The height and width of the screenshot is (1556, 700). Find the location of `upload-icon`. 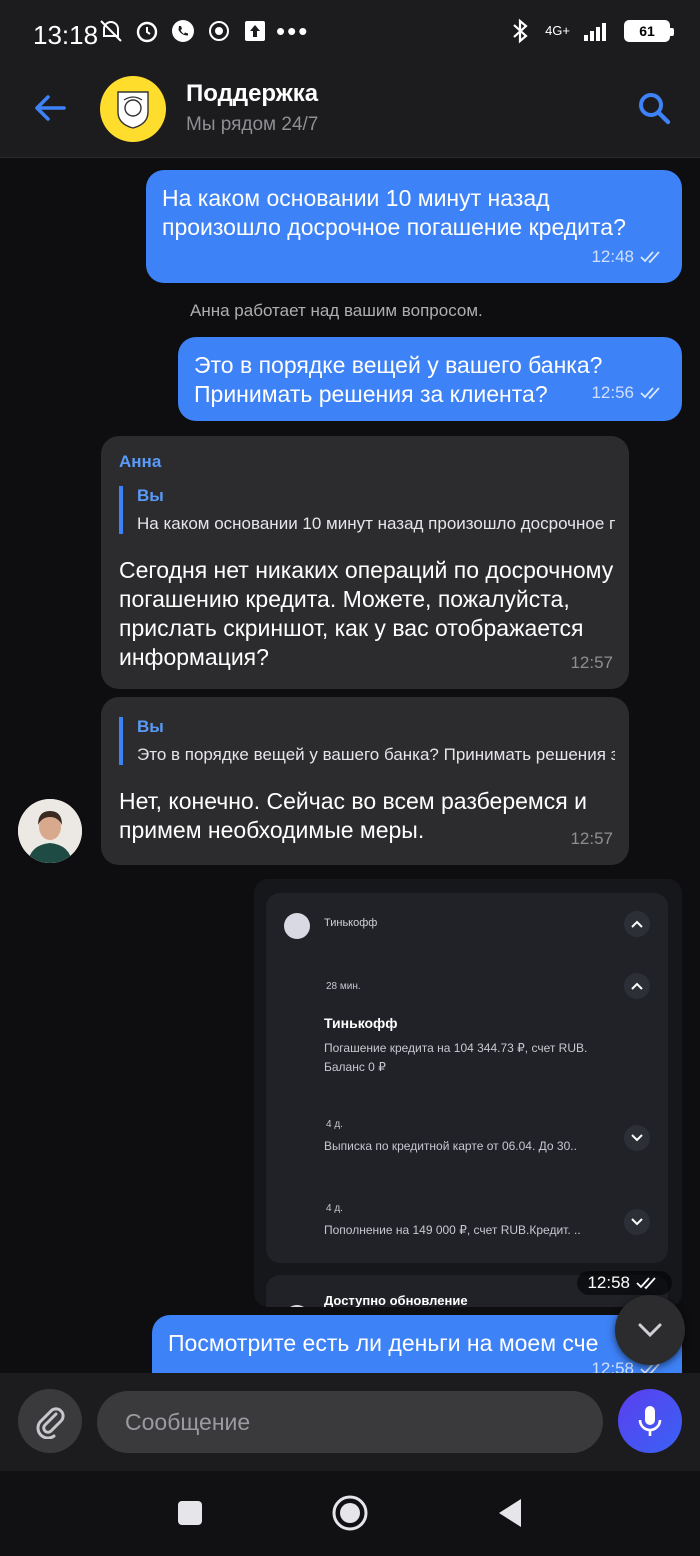

upload-icon is located at coordinates (255, 31).